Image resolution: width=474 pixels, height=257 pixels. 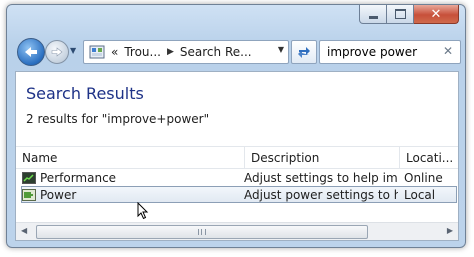 I want to click on back-button, so click(x=31, y=52).